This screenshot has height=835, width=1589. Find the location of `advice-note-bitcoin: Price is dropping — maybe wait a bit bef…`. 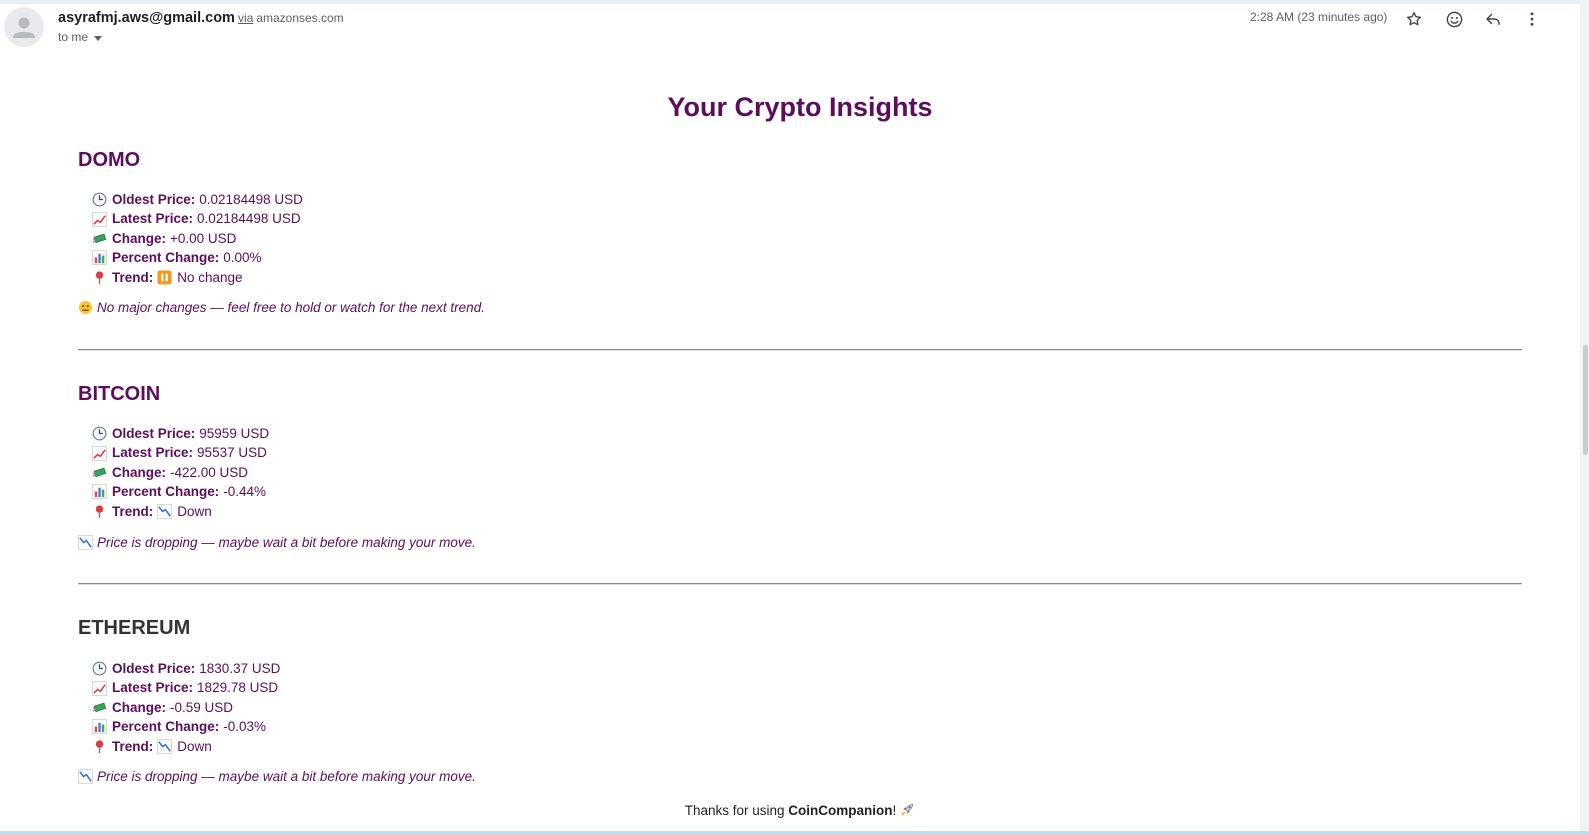

advice-note-bitcoin: Price is dropping — maybe wait a bit bef… is located at coordinates (277, 542).